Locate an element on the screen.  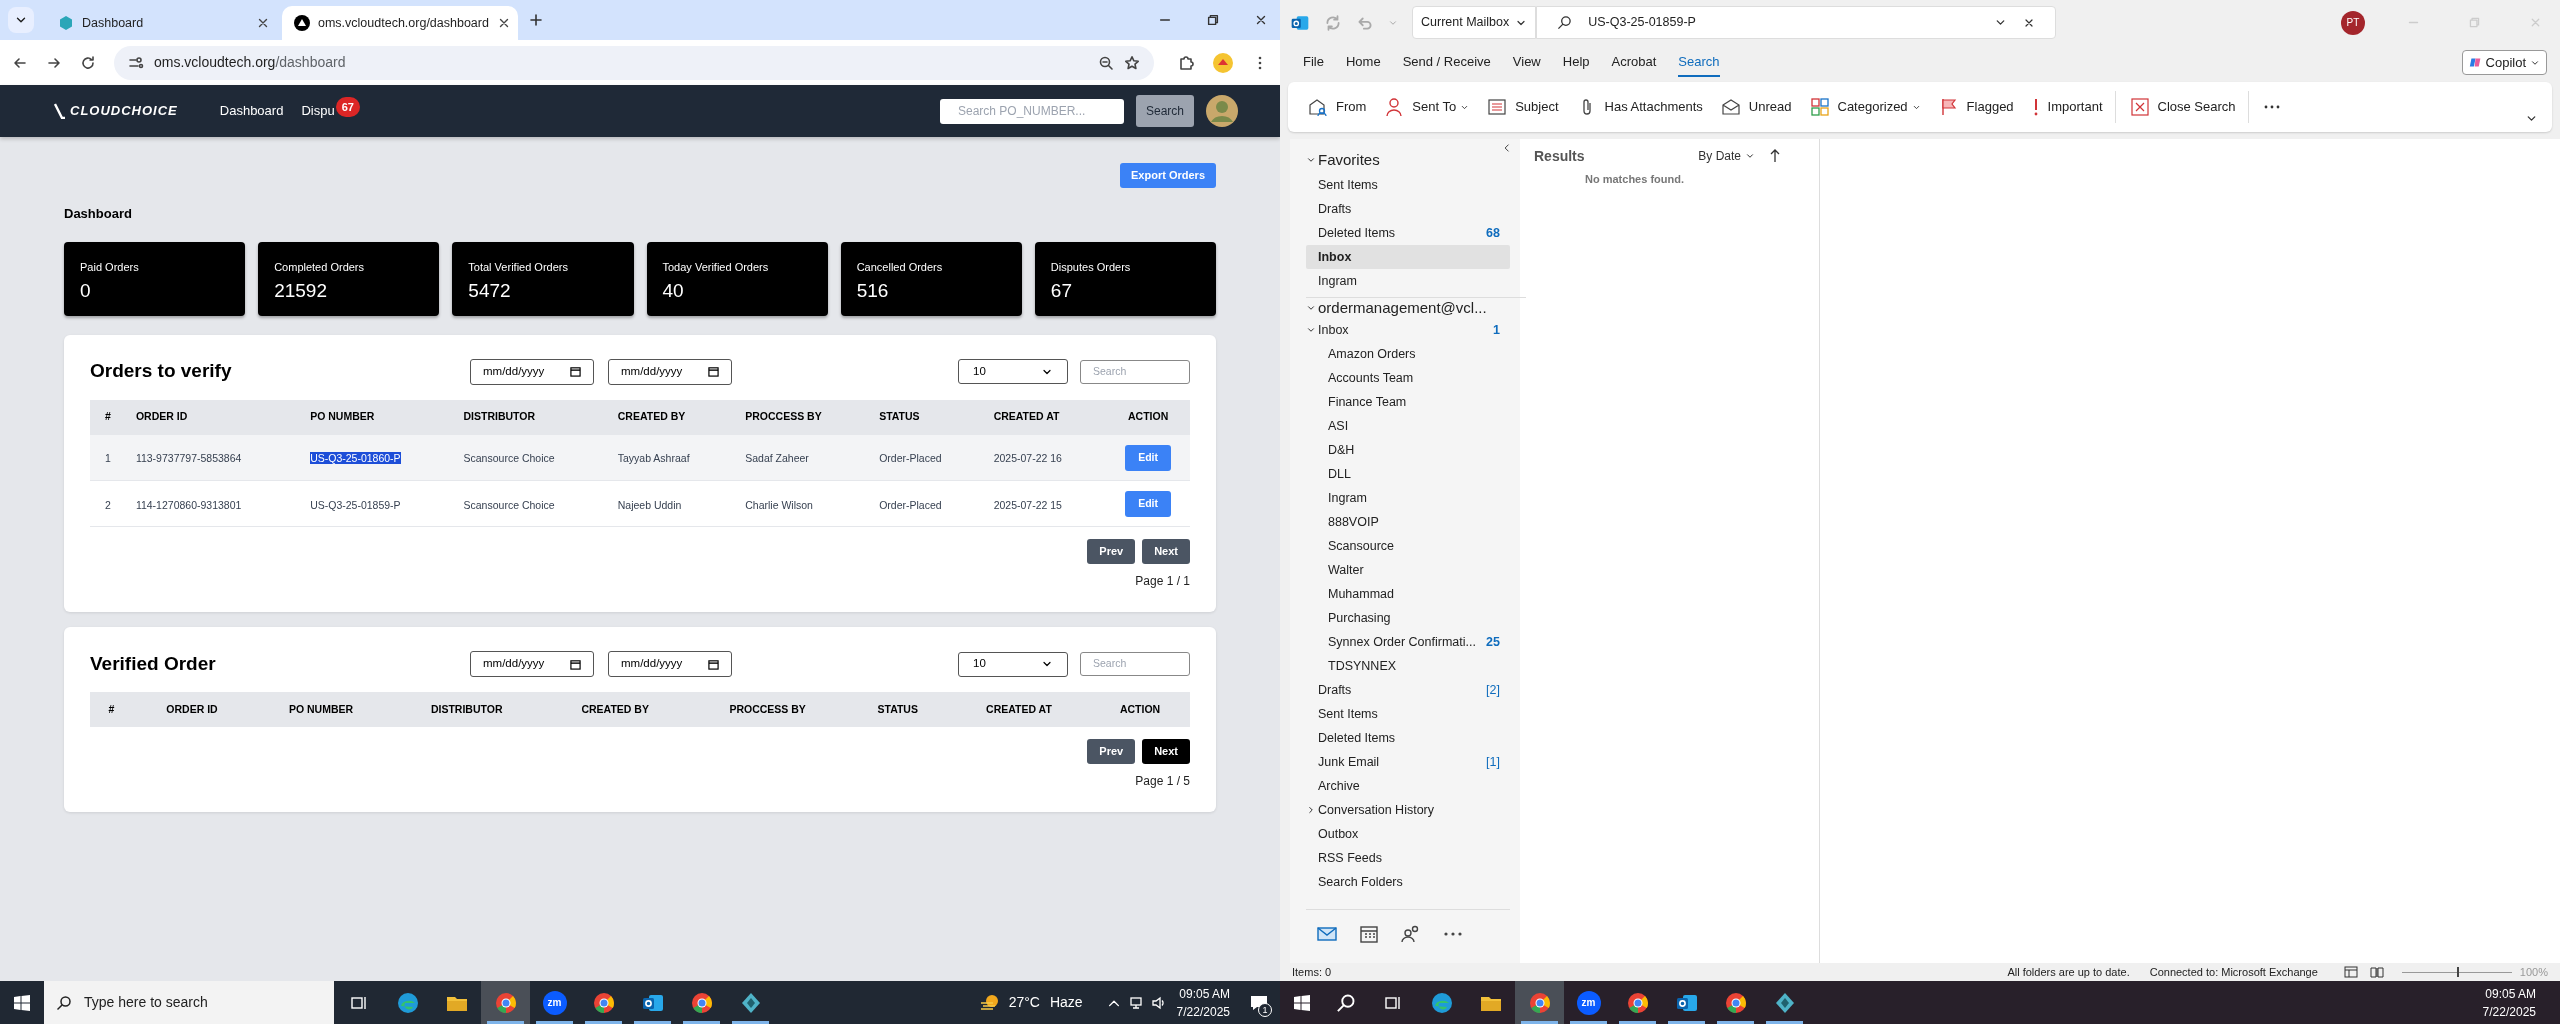
normal-view-icon is located at coordinates (2350, 972).